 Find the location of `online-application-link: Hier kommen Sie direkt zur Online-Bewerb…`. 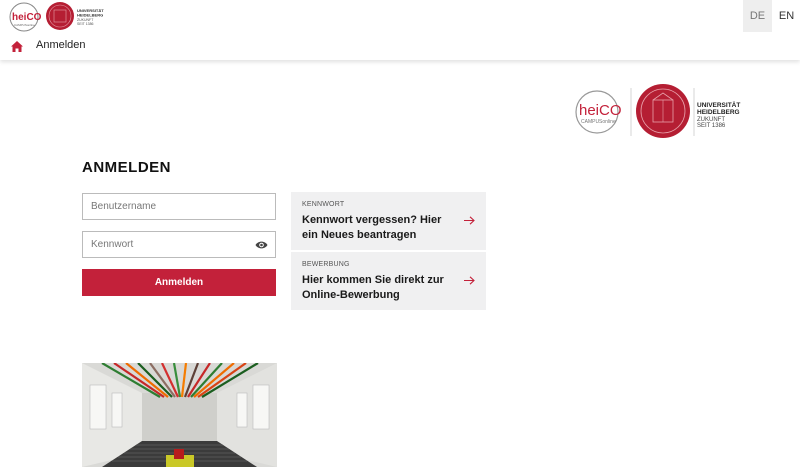

online-application-link: Hier kommen Sie direkt zur Online-Bewerb… is located at coordinates (377, 288).